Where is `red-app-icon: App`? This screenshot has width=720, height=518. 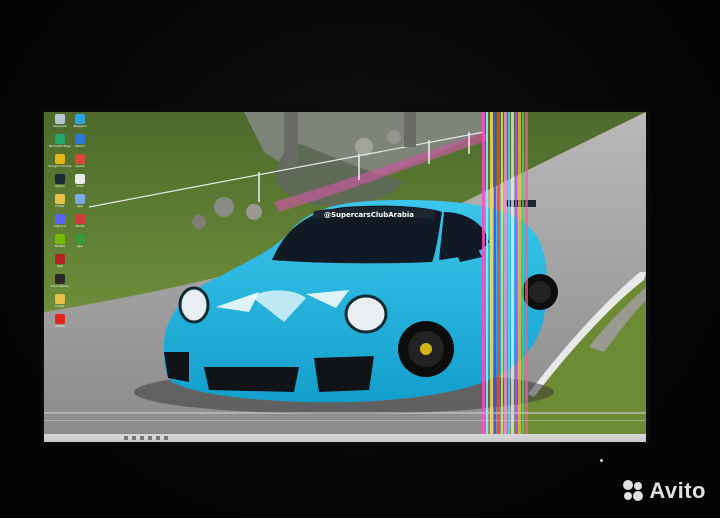 red-app-icon: App is located at coordinates (60, 263).